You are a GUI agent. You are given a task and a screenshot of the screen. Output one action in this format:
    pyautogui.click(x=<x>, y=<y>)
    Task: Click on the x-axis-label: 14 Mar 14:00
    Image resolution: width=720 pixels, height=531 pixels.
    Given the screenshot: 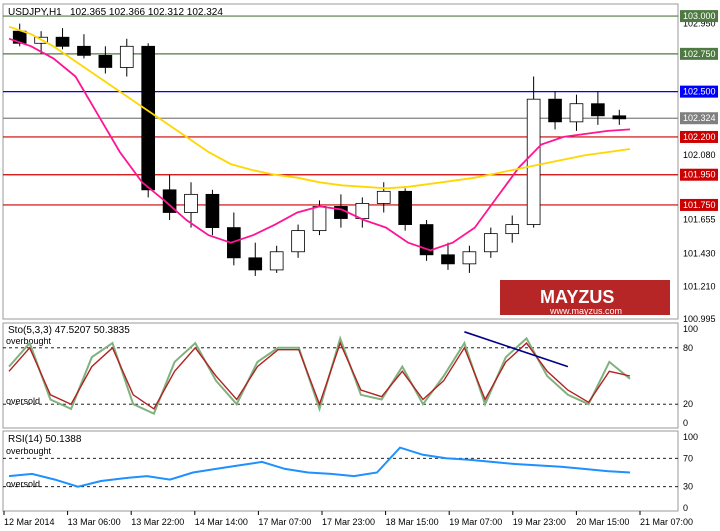 What is the action you would take?
    pyautogui.click(x=221, y=522)
    